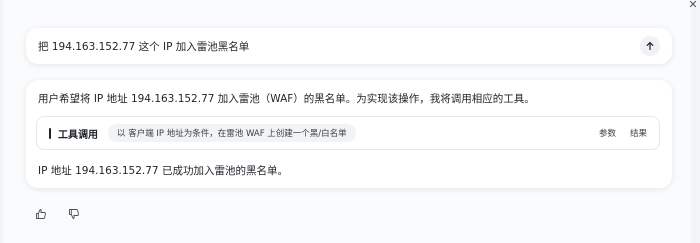 The height and width of the screenshot is (243, 700). I want to click on thumbs-up-icon, so click(41, 214).